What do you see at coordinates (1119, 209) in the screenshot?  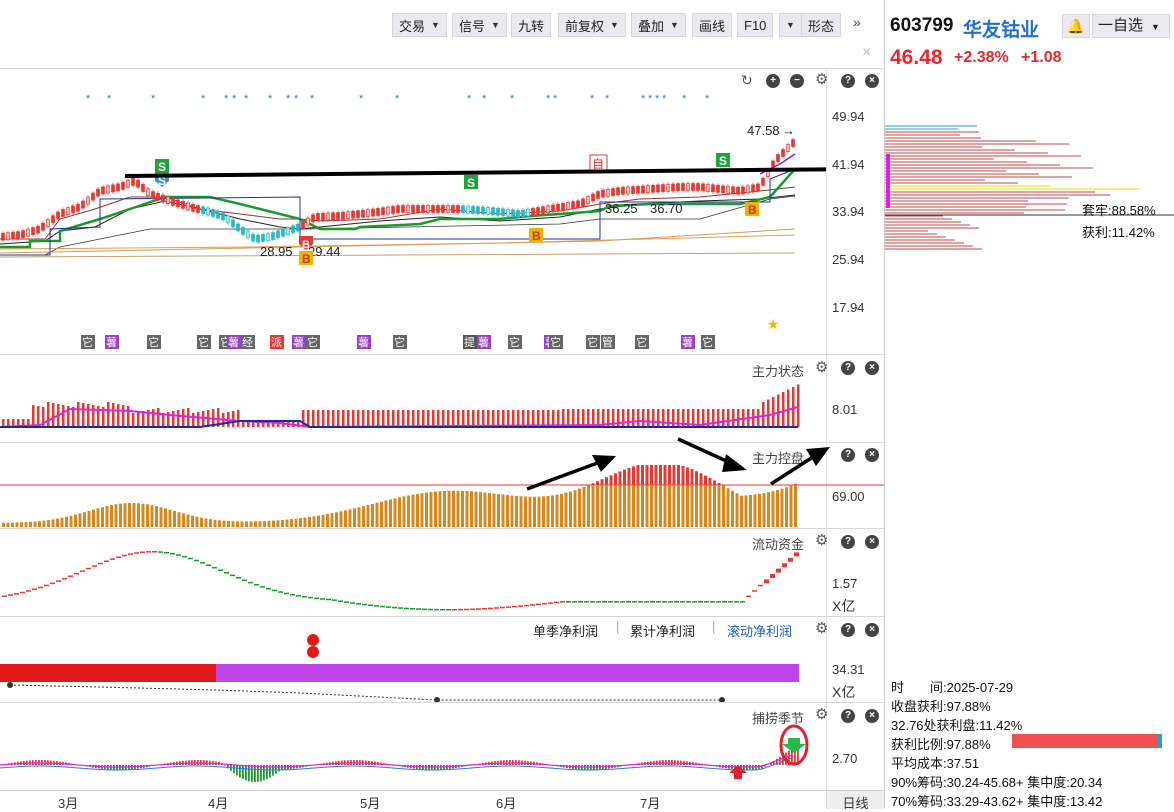 I see `trapped-ratio: 套牢:88.58%` at bounding box center [1119, 209].